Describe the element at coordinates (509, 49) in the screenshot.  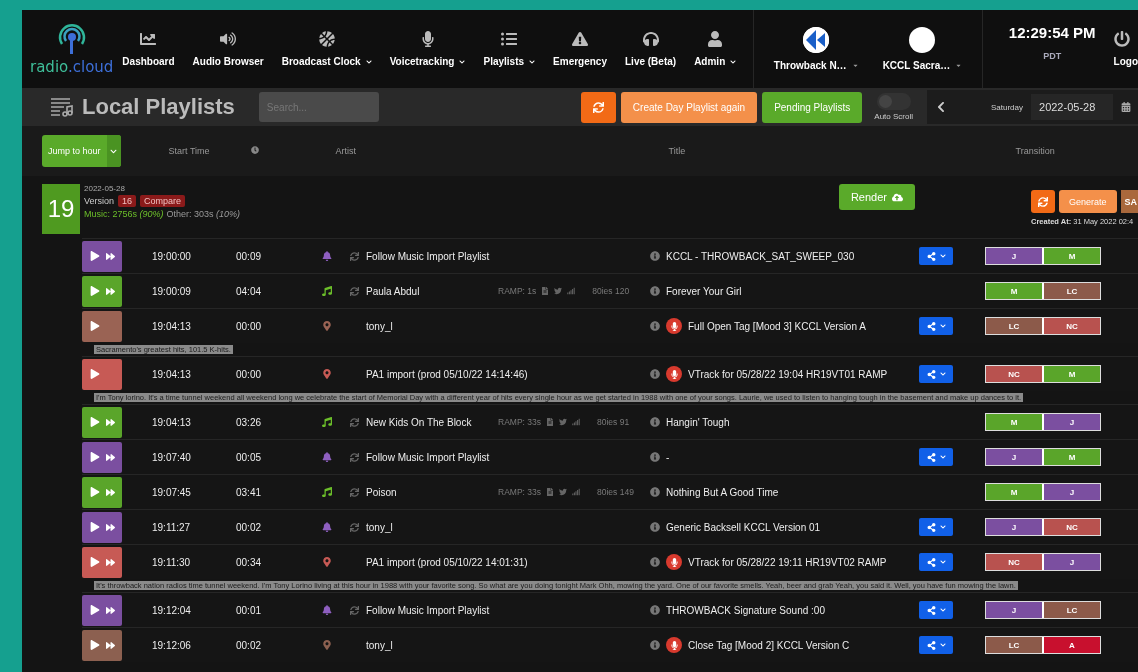
I see `nav-item: Playlists` at that location.